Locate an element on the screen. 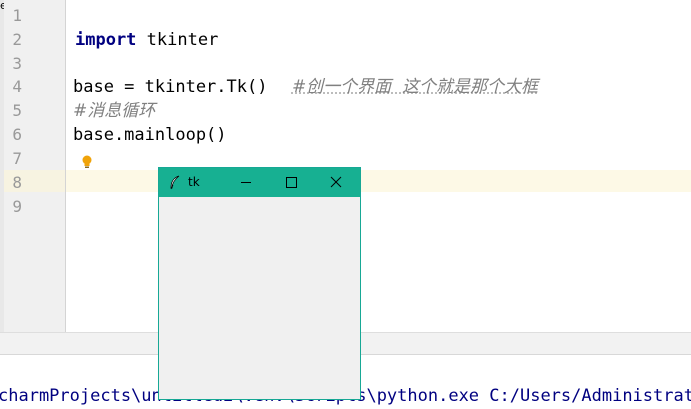  line-number: 4 is located at coordinates (17, 86).